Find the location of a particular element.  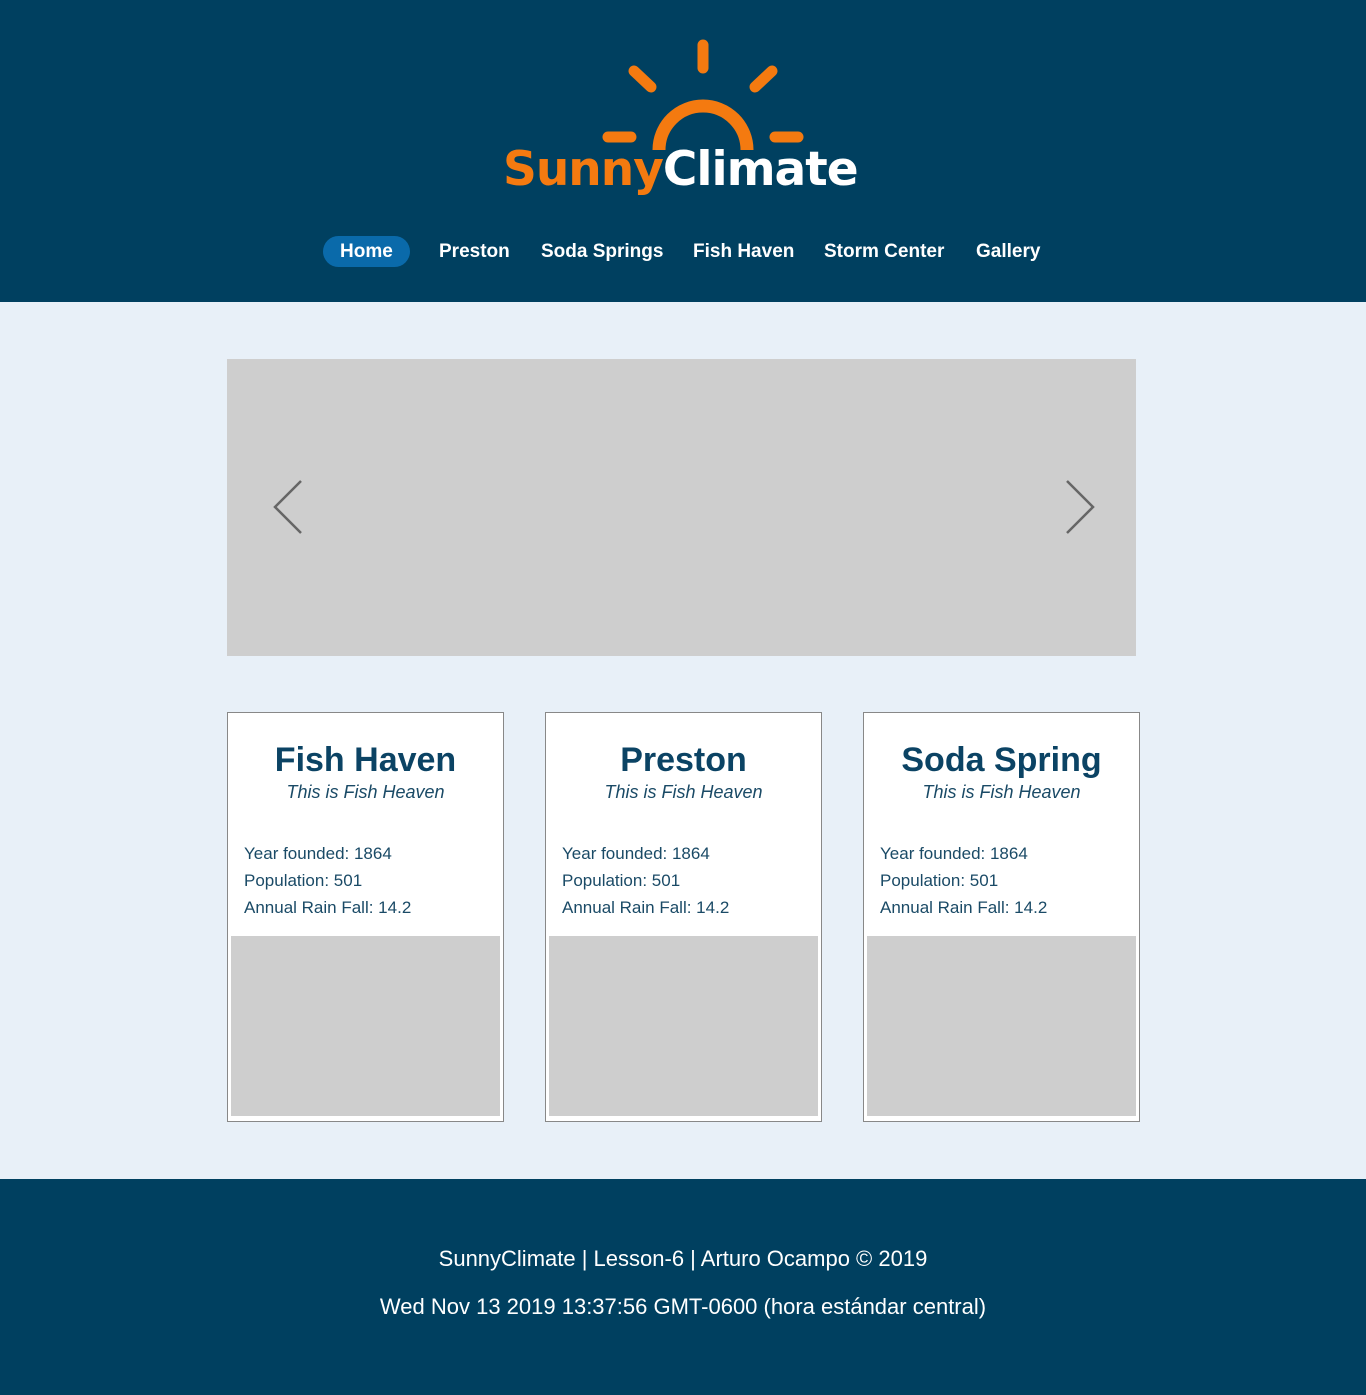

card-title: Soda Spring is located at coordinates (1001, 760).